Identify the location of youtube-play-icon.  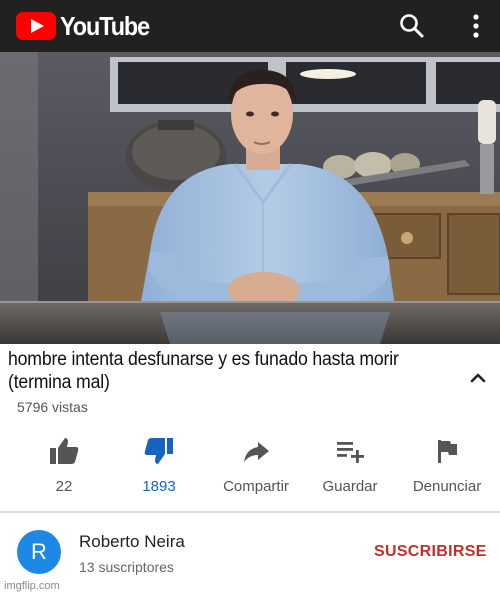
(36, 26).